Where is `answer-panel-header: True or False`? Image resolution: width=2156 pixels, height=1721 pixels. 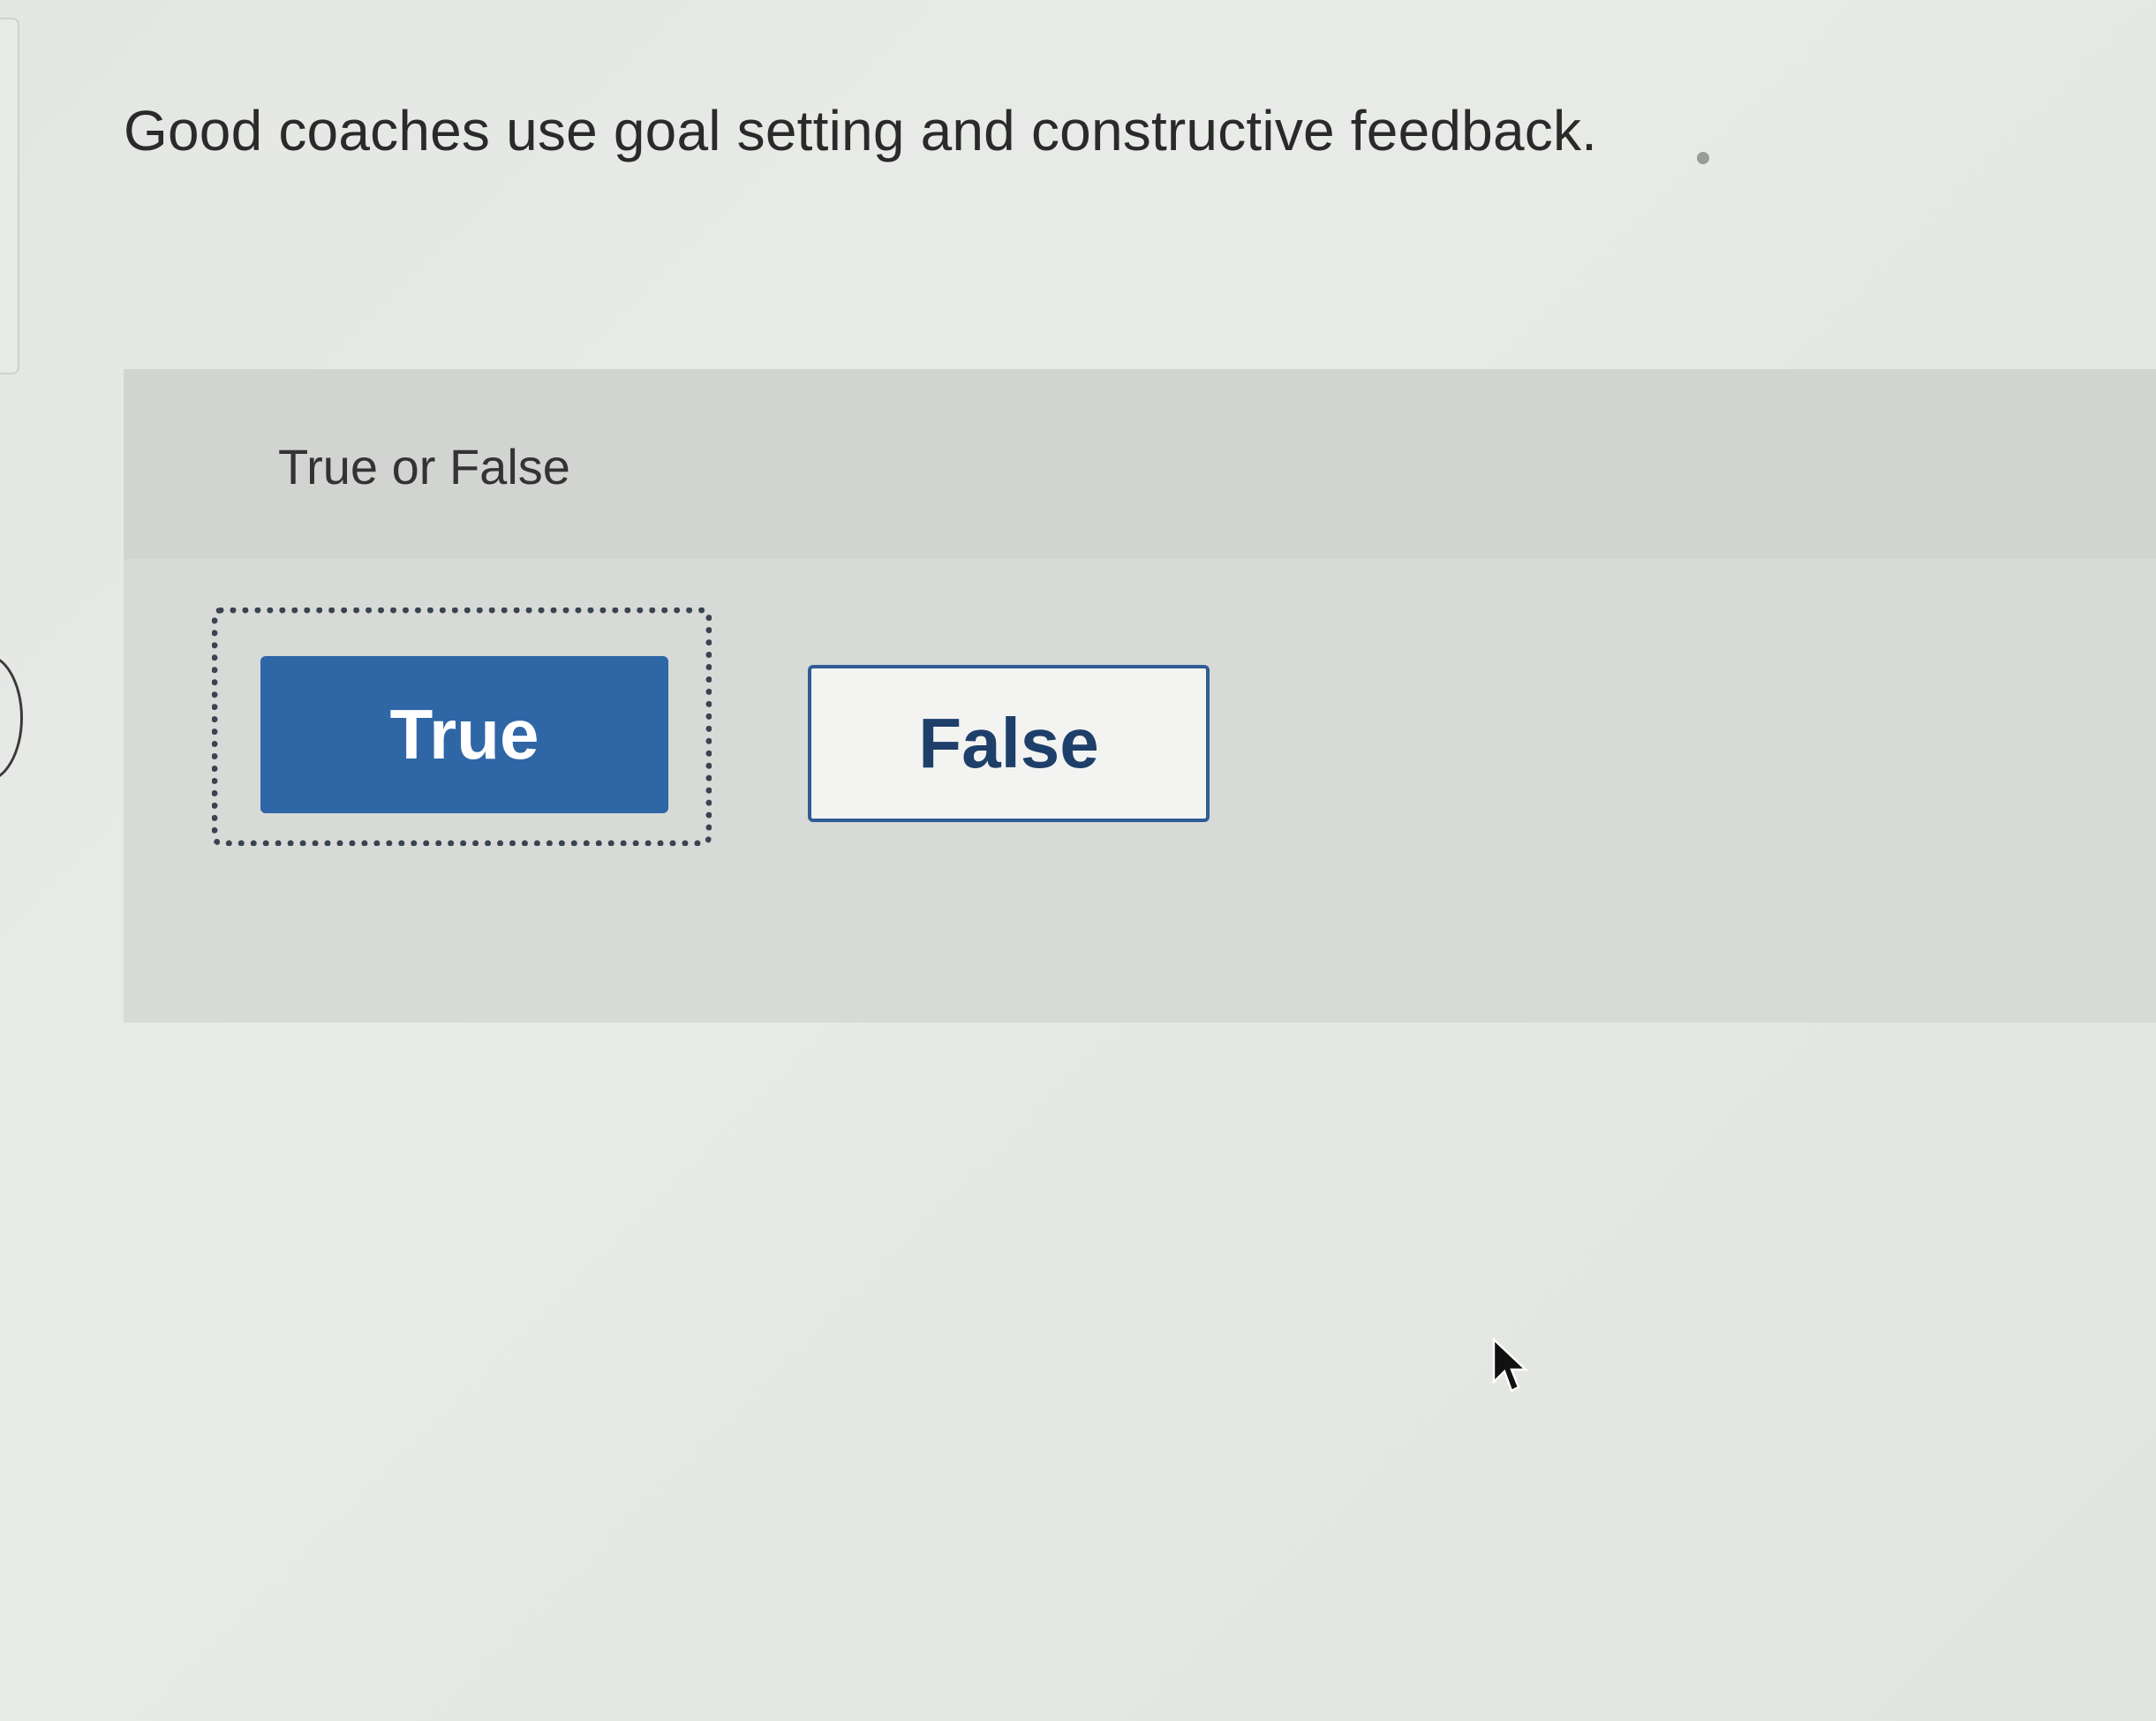 answer-panel-header: True or False is located at coordinates (1140, 464).